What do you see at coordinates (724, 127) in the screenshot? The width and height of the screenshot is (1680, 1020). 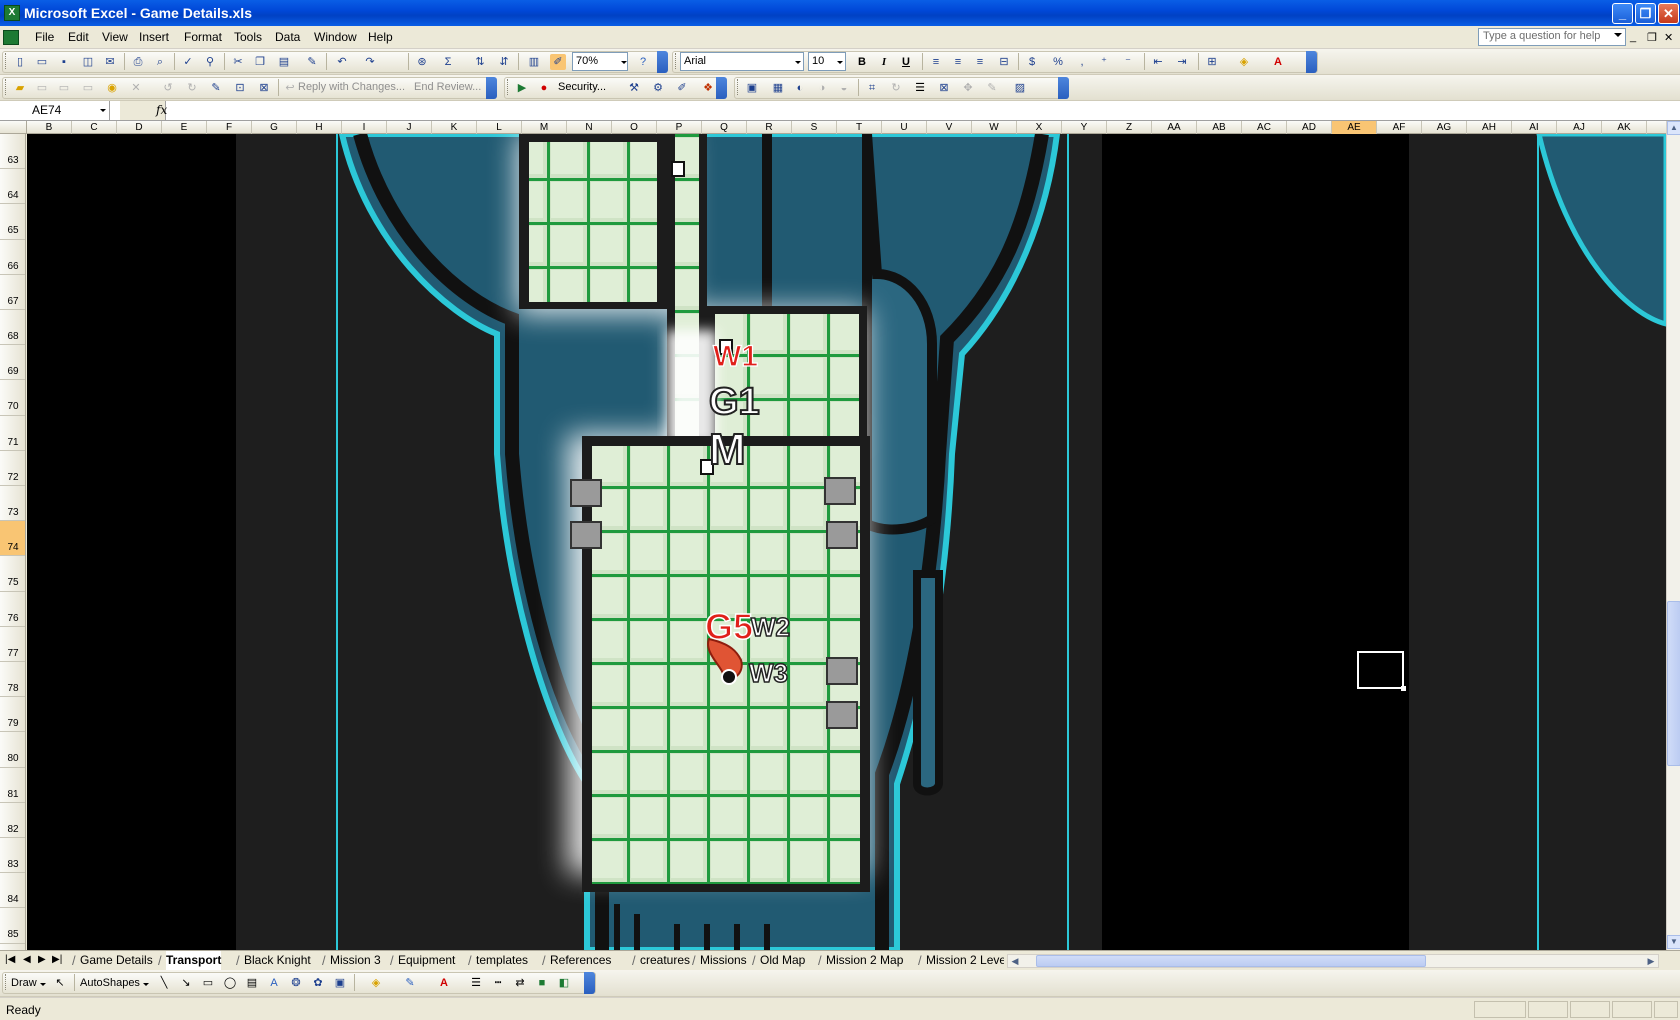 I see `column-header: Q` at bounding box center [724, 127].